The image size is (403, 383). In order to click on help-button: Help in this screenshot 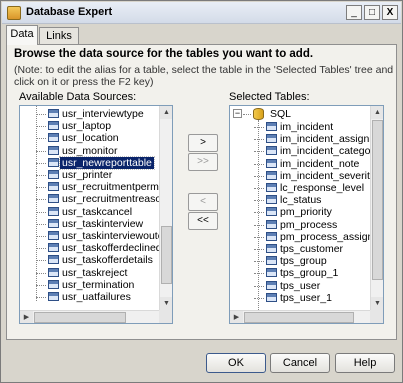, I will do `click(365, 363)`.